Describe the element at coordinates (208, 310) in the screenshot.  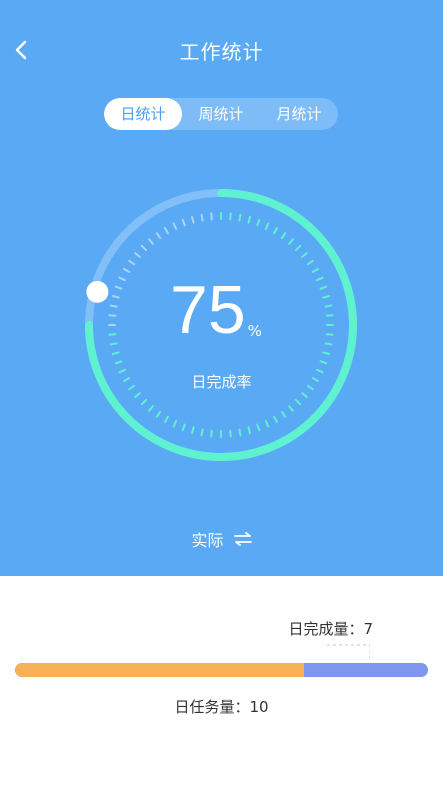
I see `completion-percent-value: 75` at that location.